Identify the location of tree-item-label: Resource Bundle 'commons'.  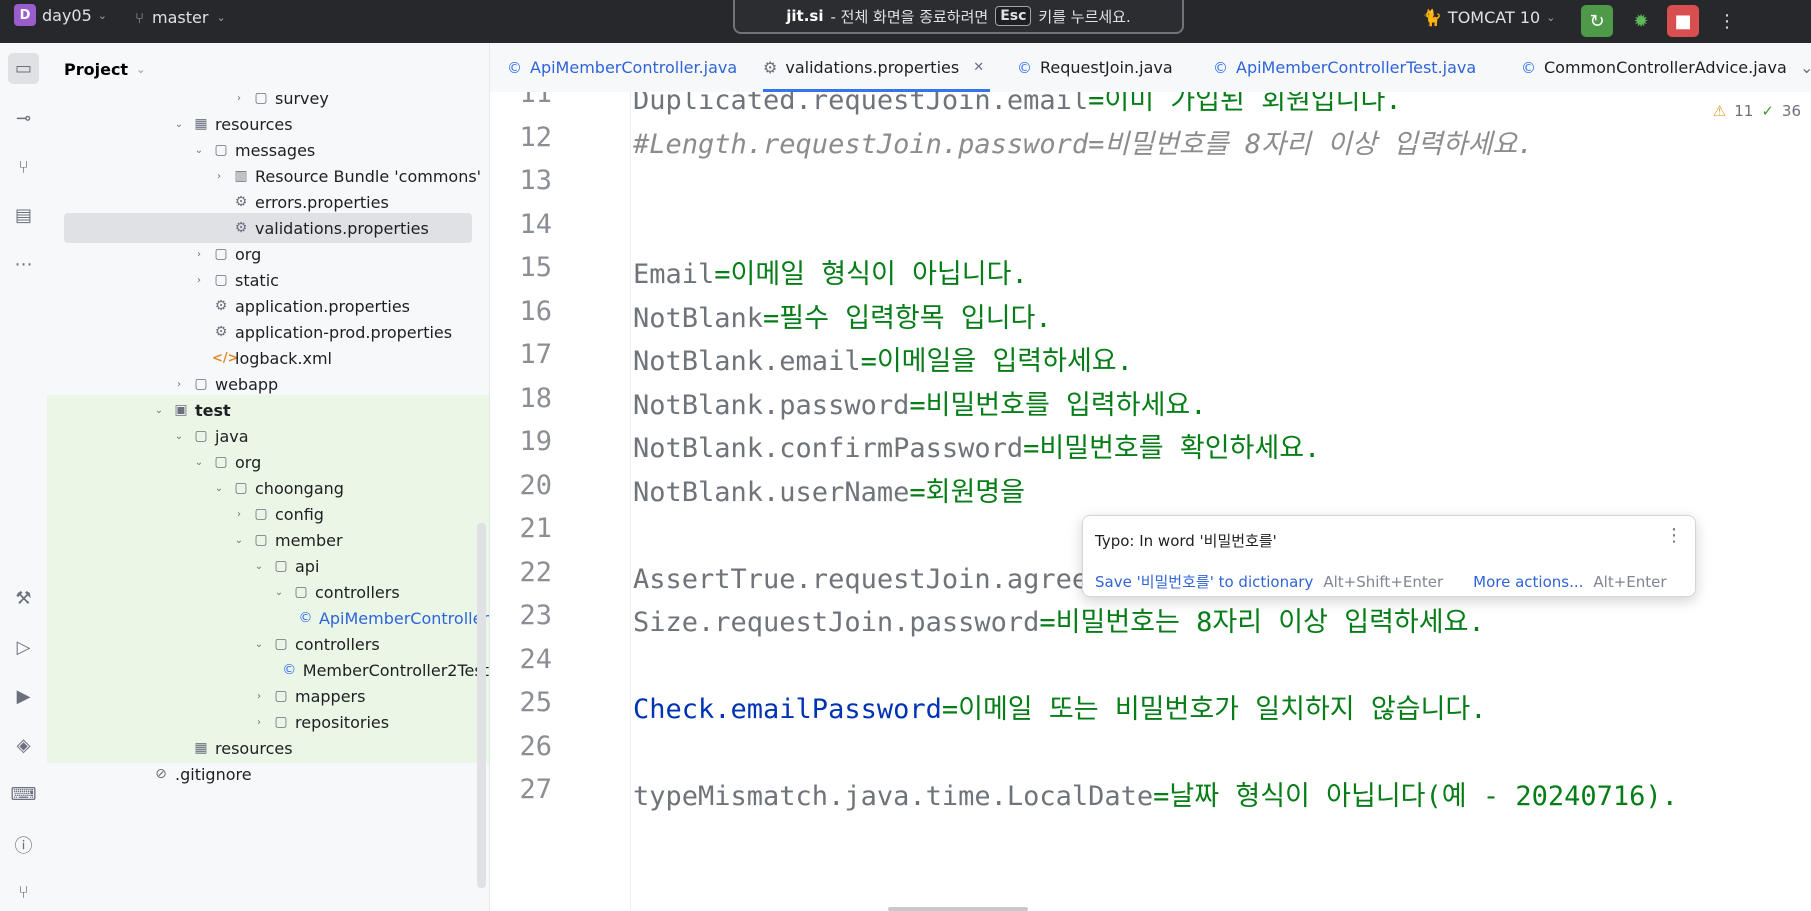
(368, 176).